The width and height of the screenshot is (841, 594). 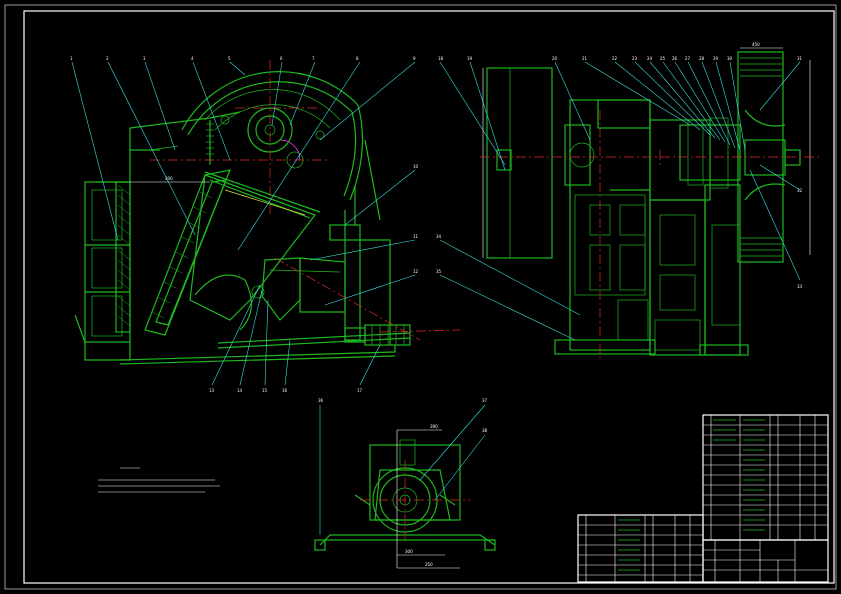 What do you see at coordinates (321, 400) in the screenshot?
I see `svg-text: 36` at bounding box center [321, 400].